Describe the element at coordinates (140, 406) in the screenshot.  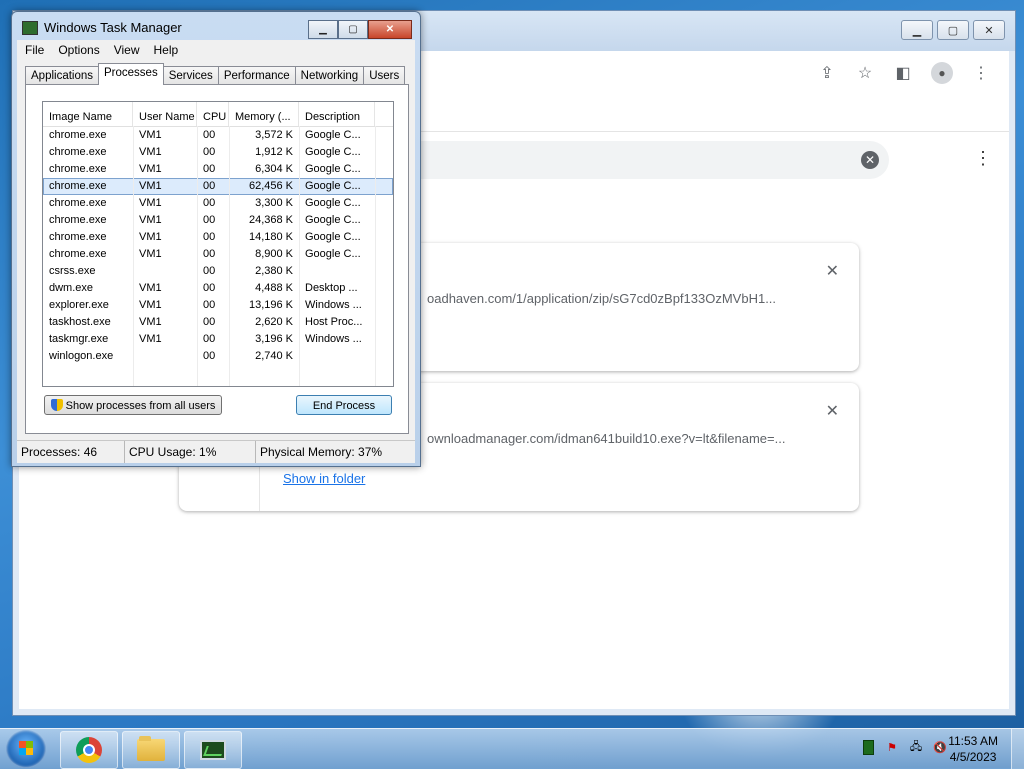
I see `show-all-users-label: Show processes from all users` at that location.